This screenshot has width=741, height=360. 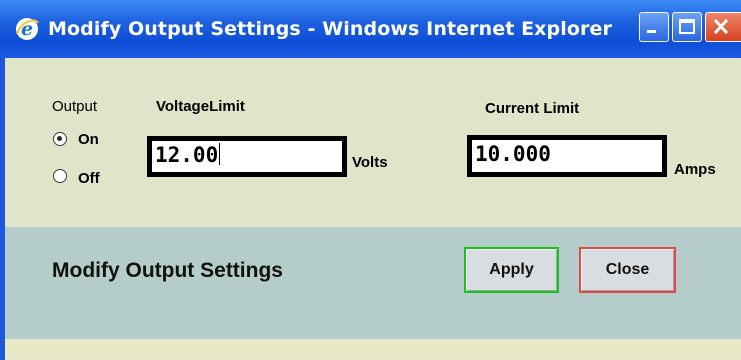 I want to click on output-off-radio, so click(x=60, y=176).